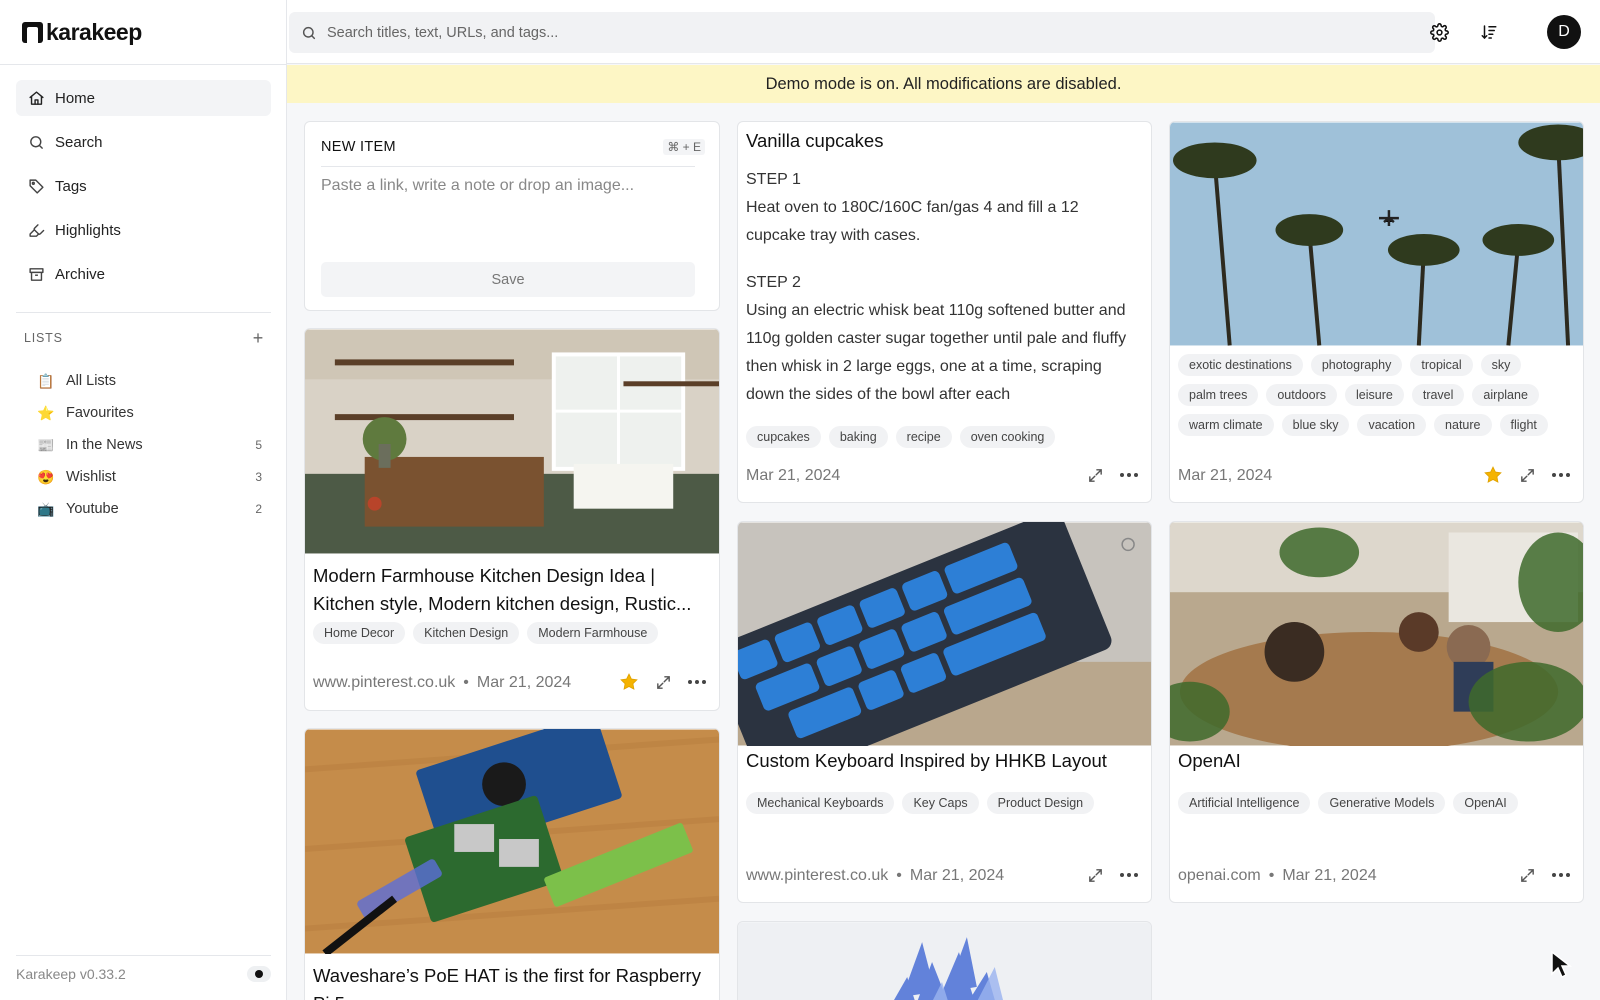 The height and width of the screenshot is (1000, 1600). Describe the element at coordinates (1378, 761) in the screenshot. I see `card-title: OpenAI` at that location.